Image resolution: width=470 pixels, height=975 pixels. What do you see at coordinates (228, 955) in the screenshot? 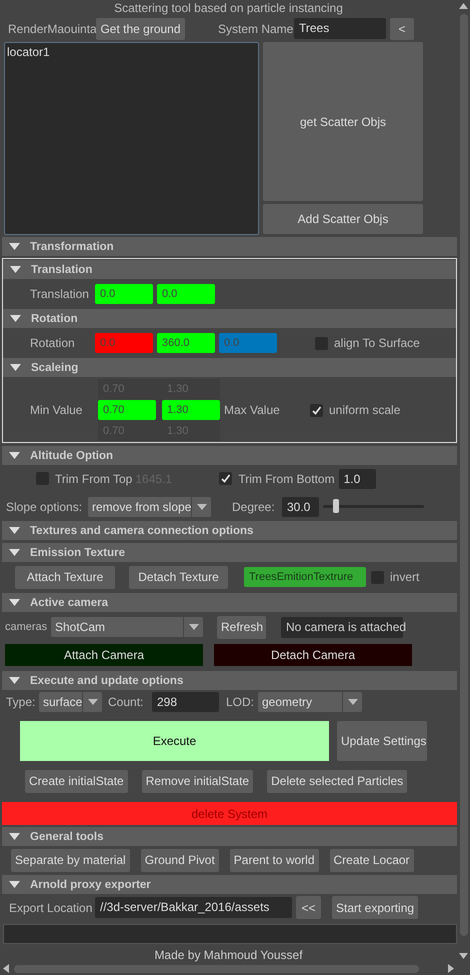
I see `credit-text: Made by Mahmoud Youssef` at bounding box center [228, 955].